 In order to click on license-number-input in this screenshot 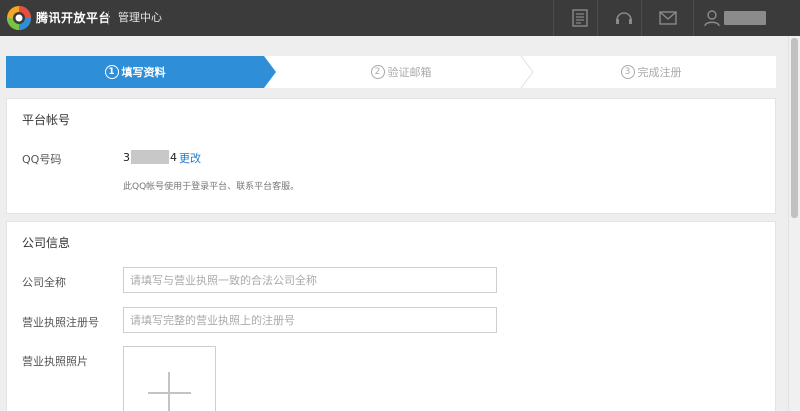, I will do `click(310, 320)`.